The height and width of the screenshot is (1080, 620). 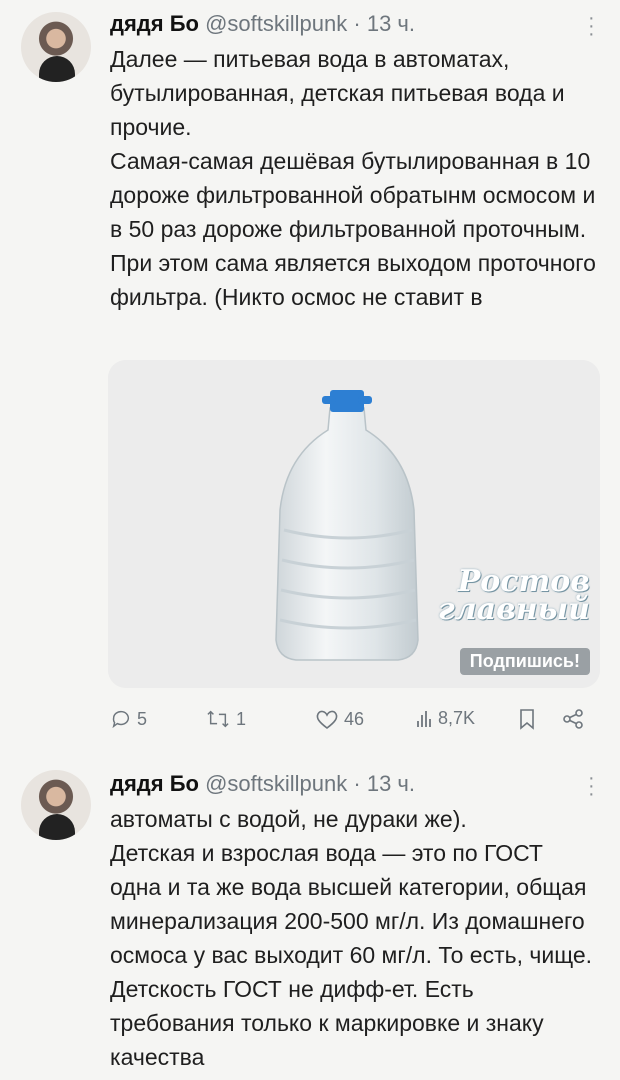 I want to click on subscribe-badge: Подпишись!, so click(x=524, y=661).